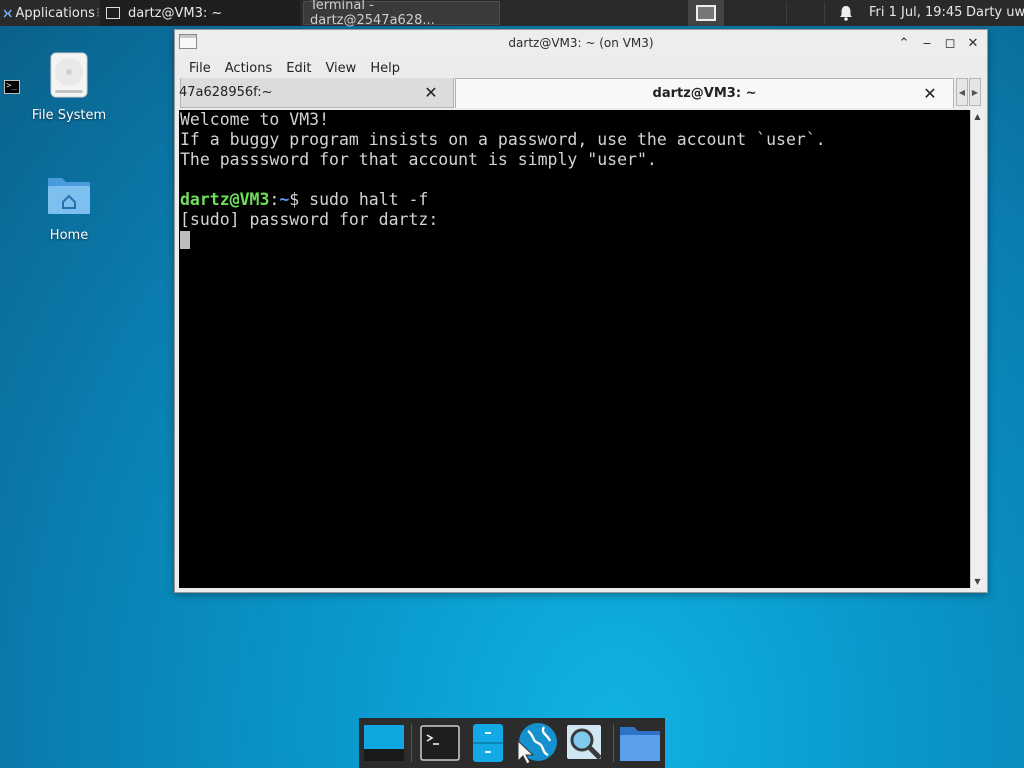  I want to click on panel-clock: Fri 1 Jul, 19:45, so click(915, 12).